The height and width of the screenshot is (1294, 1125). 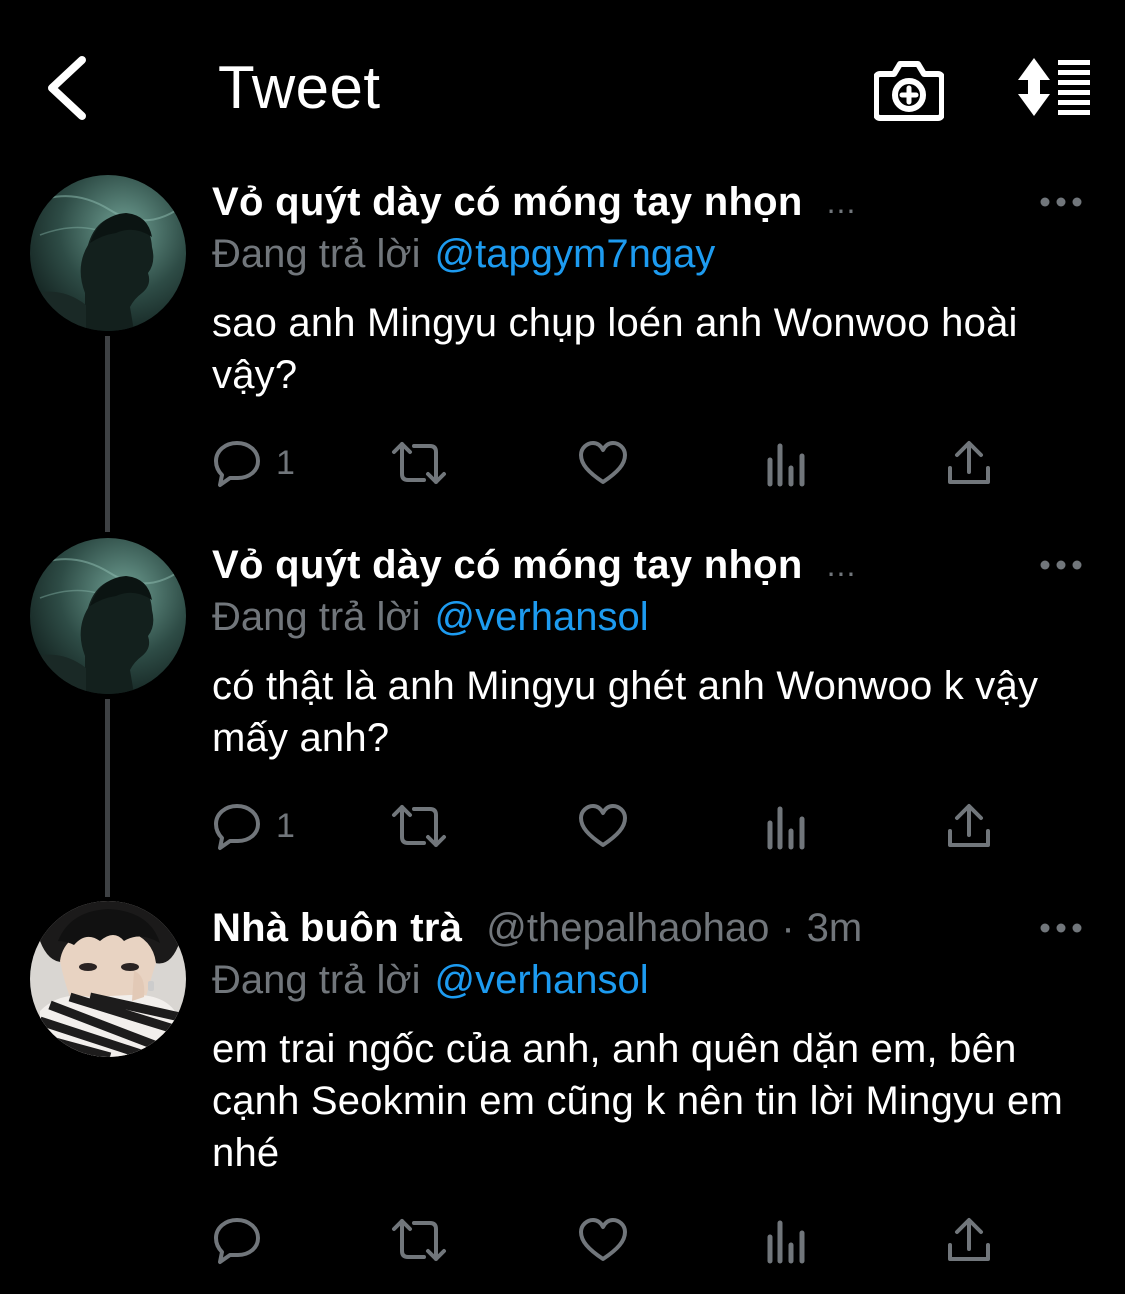 What do you see at coordinates (337, 928) in the screenshot?
I see `display-name: Nhà buôn trà` at bounding box center [337, 928].